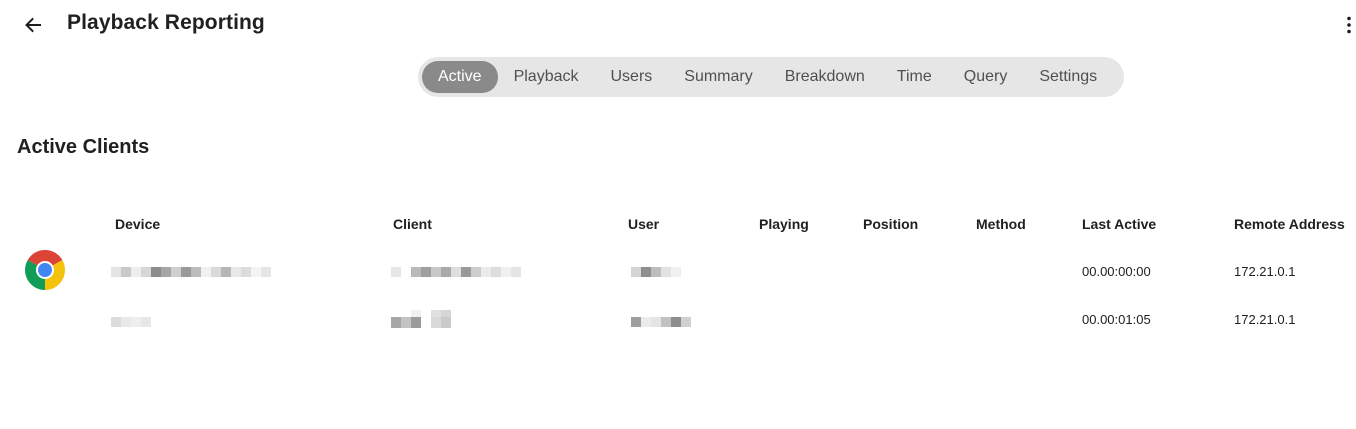 This screenshot has width=1356, height=429. I want to click on last-active-value: 00.00:01:05, so click(1116, 319).